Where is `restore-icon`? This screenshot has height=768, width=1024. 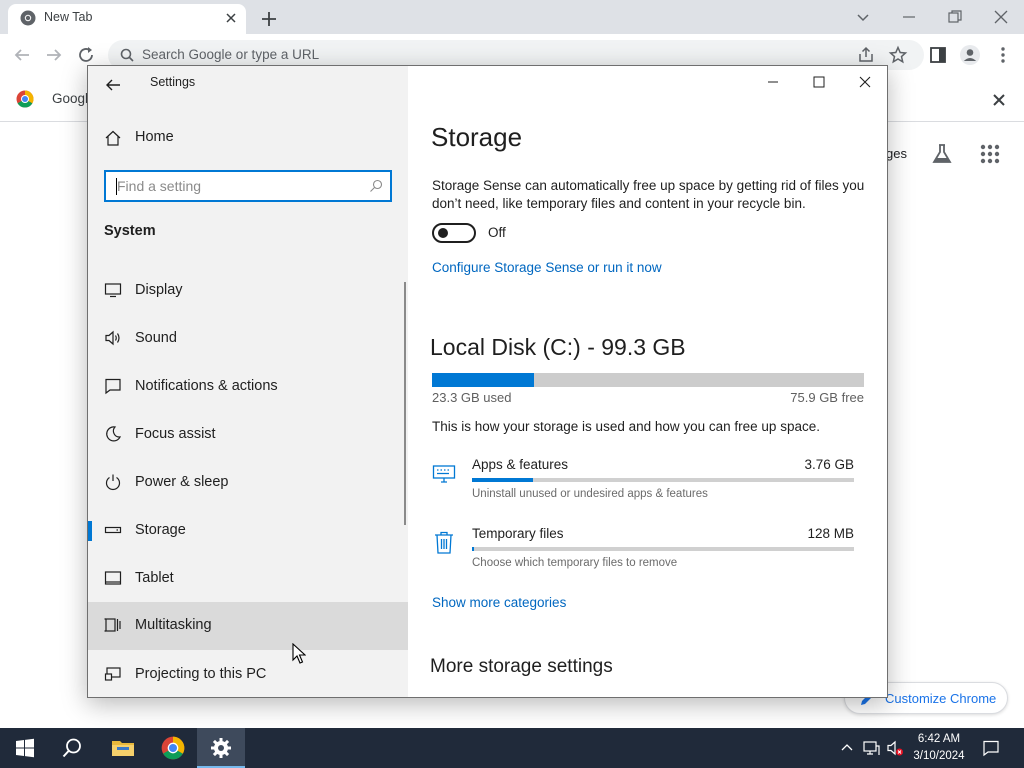 restore-icon is located at coordinates (955, 17).